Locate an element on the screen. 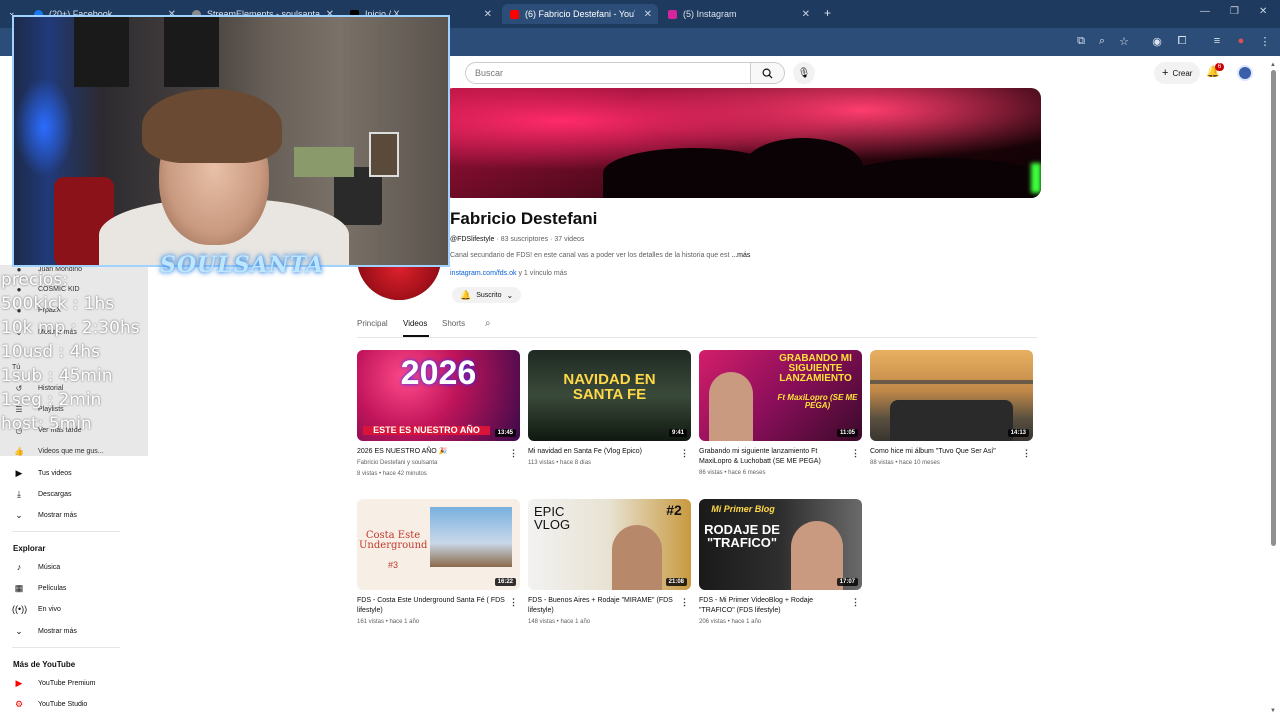  price-line: 500kick : 1hs is located at coordinates (58, 304).